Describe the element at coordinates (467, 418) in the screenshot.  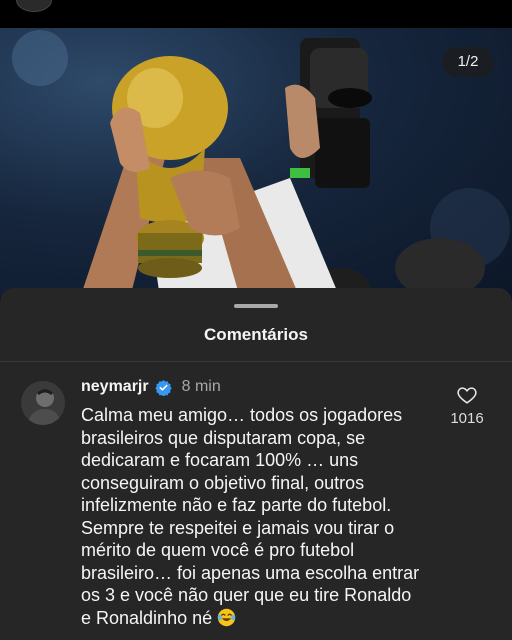
I see `like-count: 1016` at that location.